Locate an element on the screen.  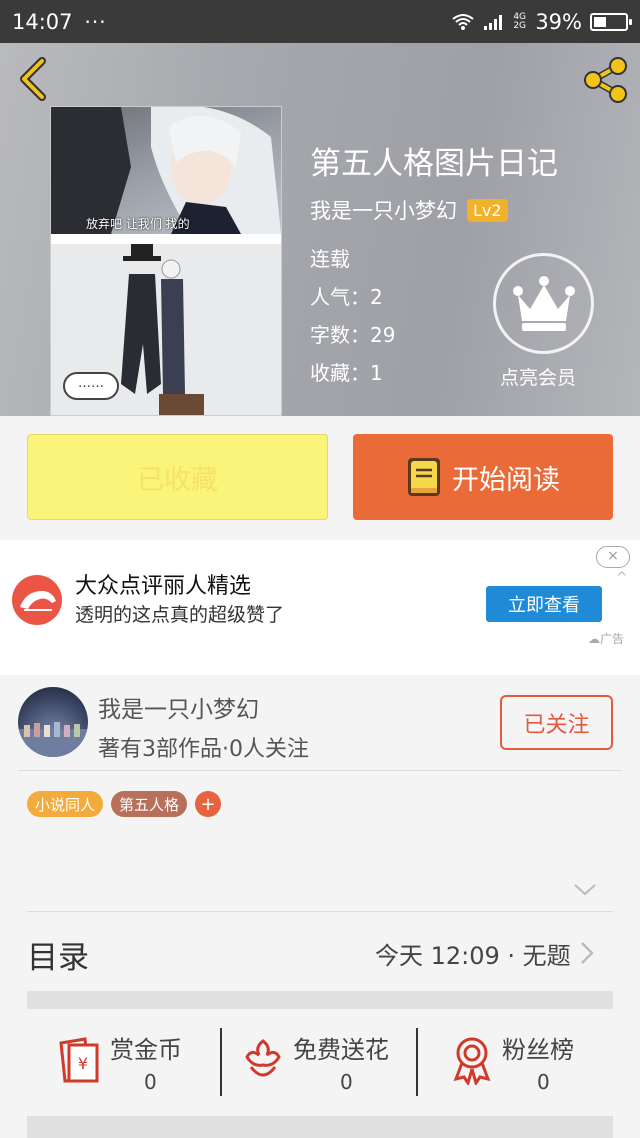
fan-ranking-stat: 粉丝榜 0 is located at coordinates (522, 1061).